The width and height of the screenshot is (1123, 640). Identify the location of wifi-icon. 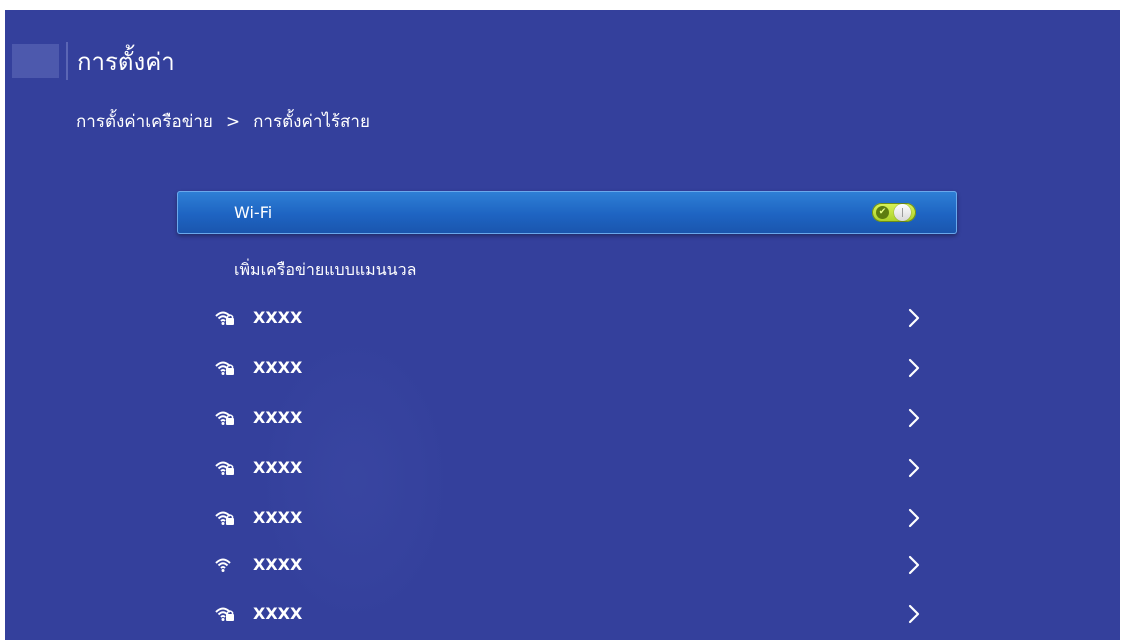
(223, 565).